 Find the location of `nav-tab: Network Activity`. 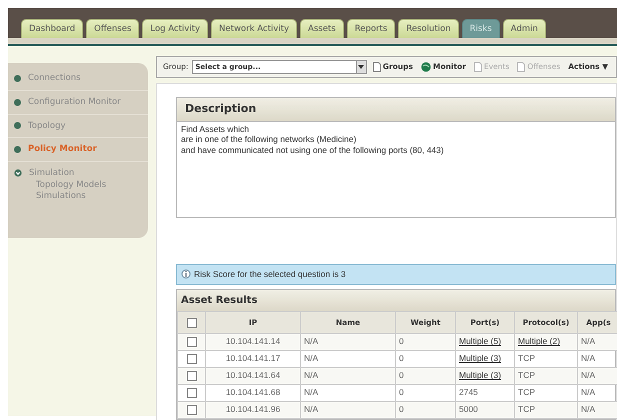

nav-tab: Network Activity is located at coordinates (254, 28).